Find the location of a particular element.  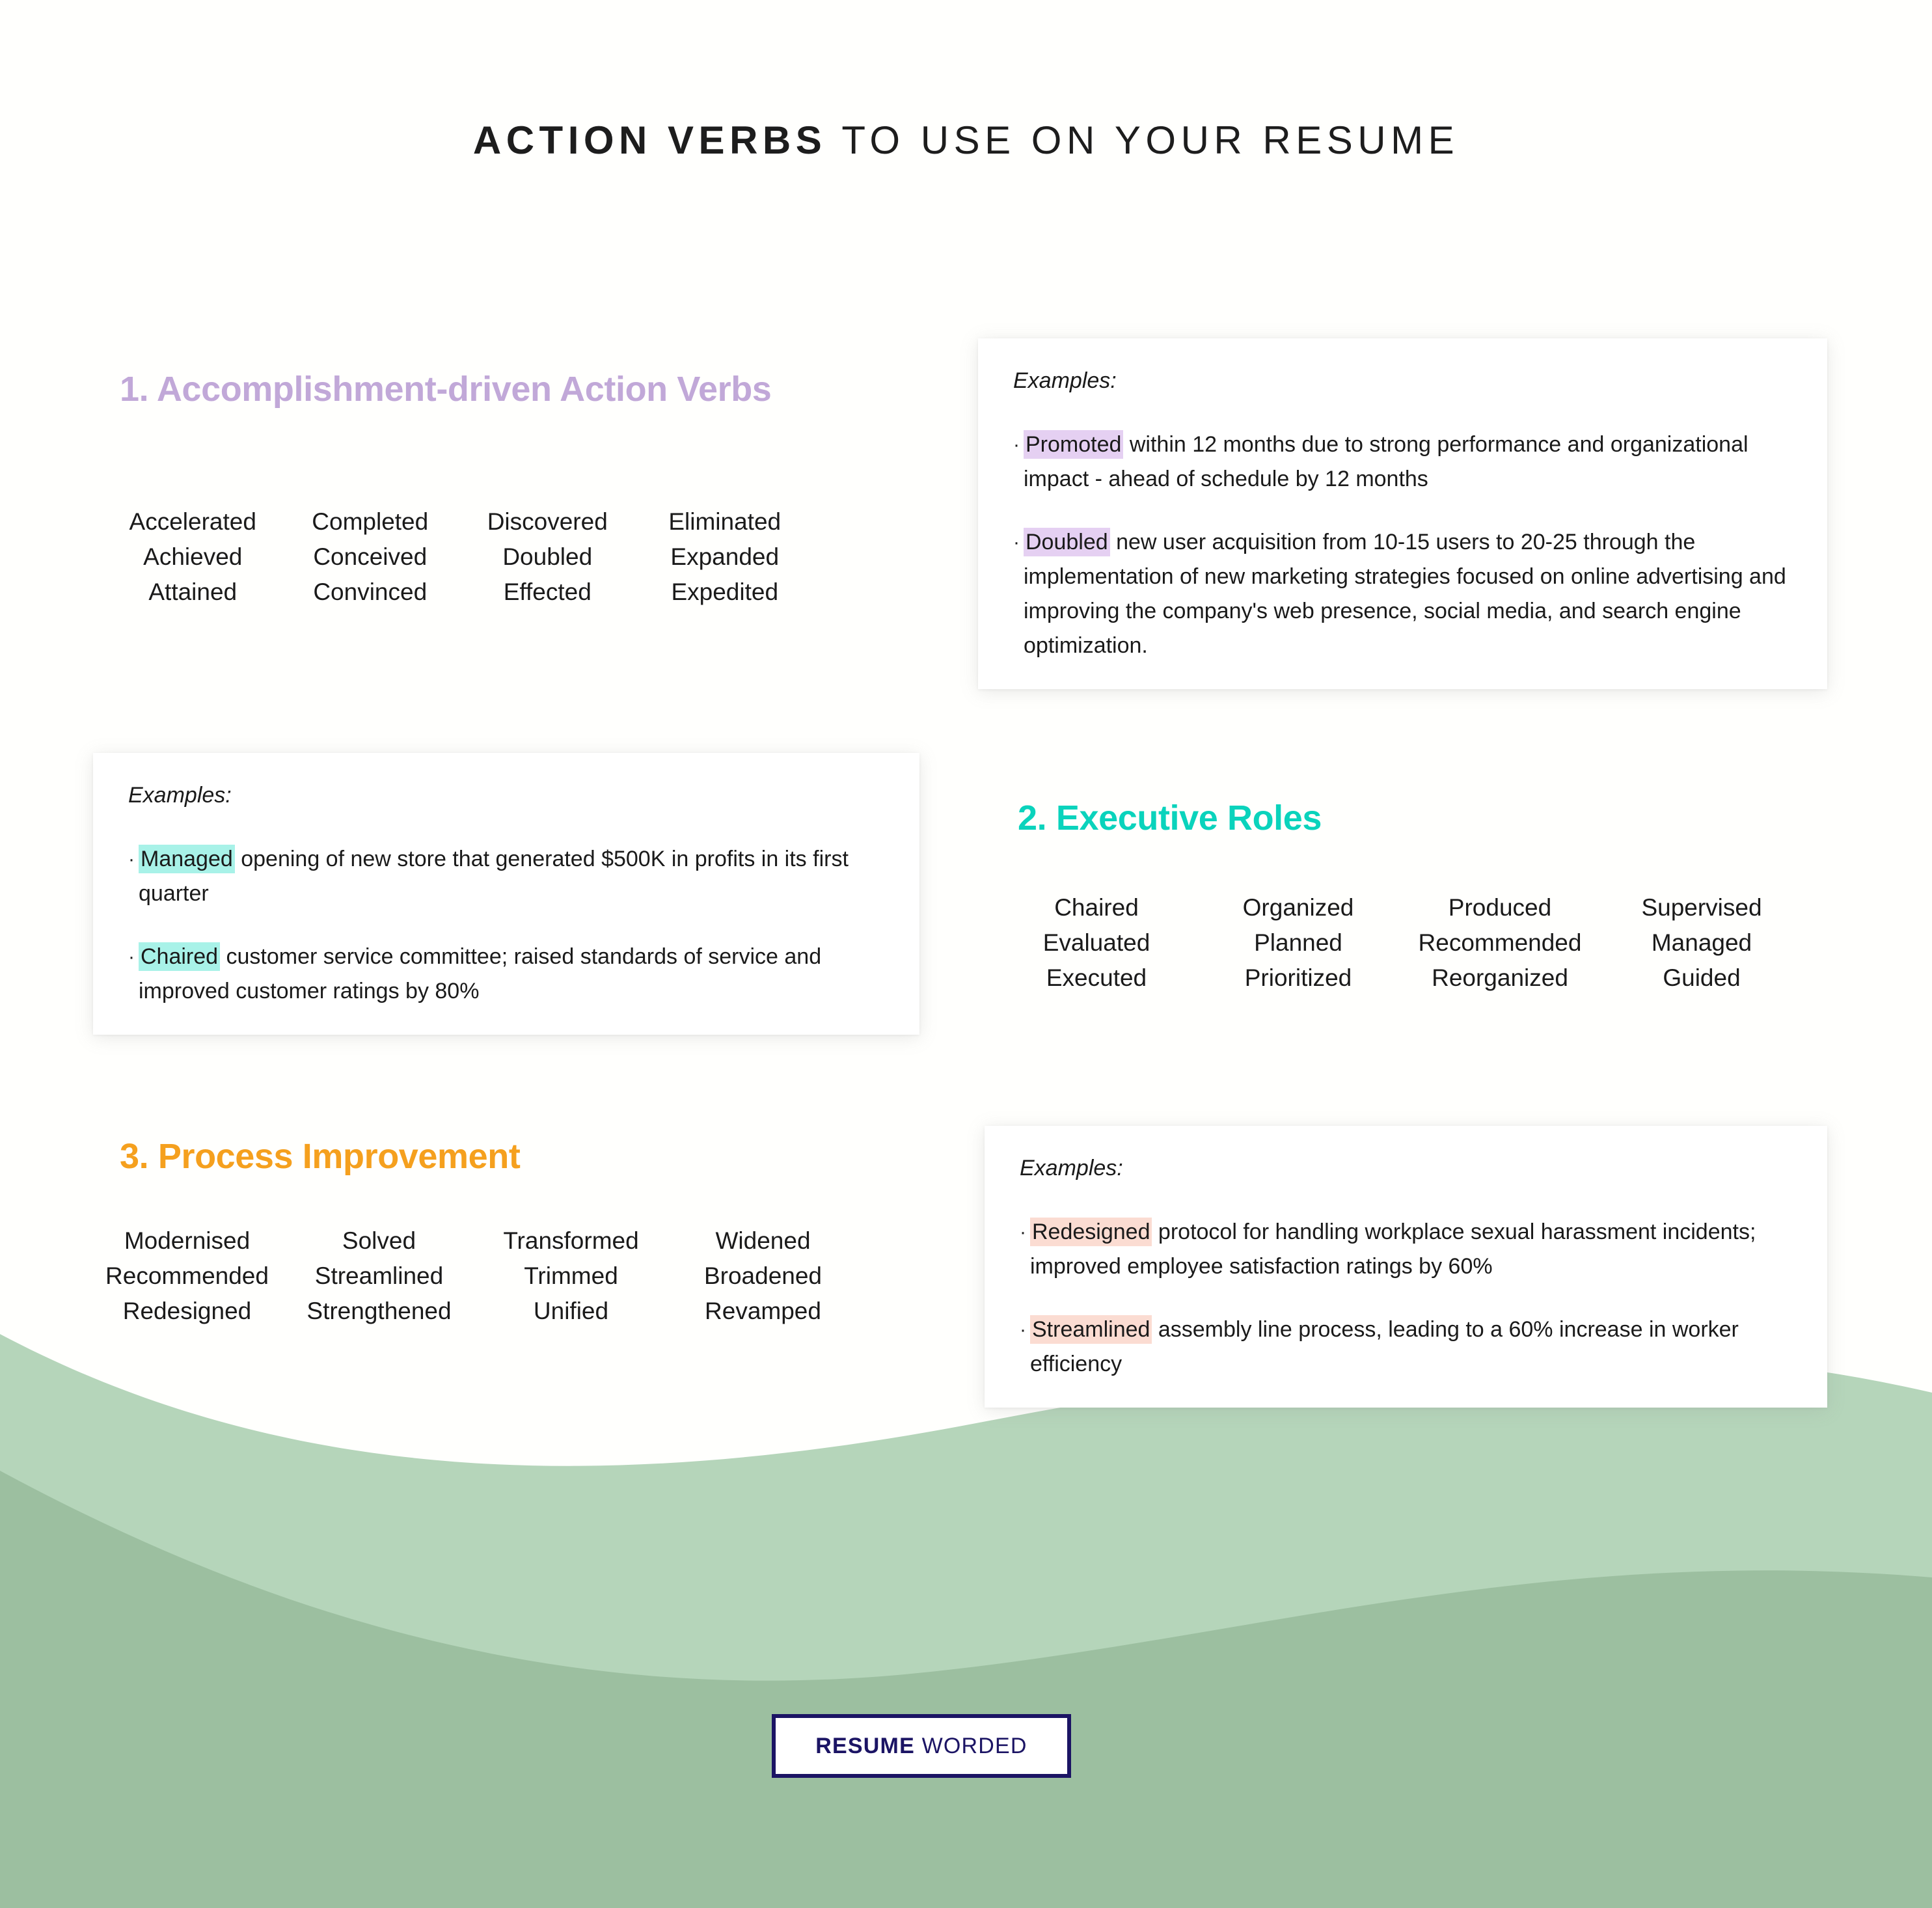

page-title-bold: ACTION VERBS is located at coordinates (649, 140).